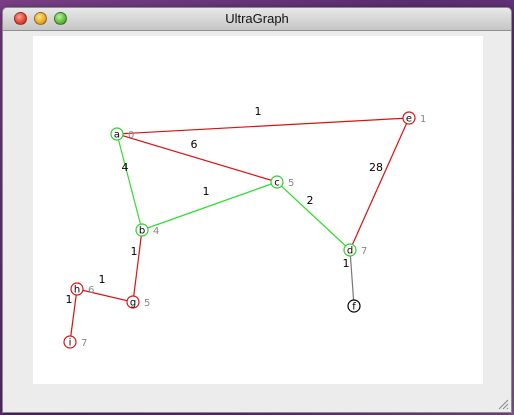  What do you see at coordinates (131, 135) in the screenshot?
I see `node-weight-a: 0` at bounding box center [131, 135].